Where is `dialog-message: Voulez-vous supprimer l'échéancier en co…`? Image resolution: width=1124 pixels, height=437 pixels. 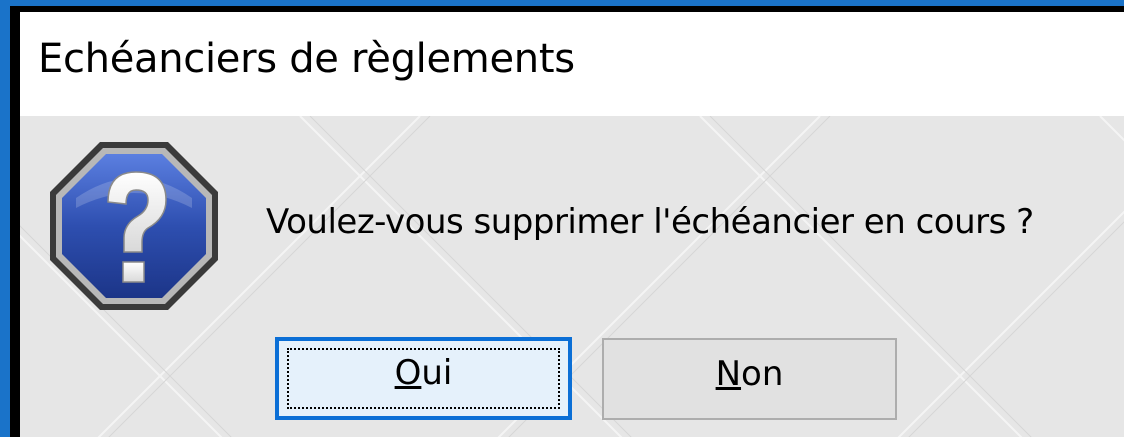
dialog-message: Voulez-vous supprimer l'échéancier en co… is located at coordinates (650, 222).